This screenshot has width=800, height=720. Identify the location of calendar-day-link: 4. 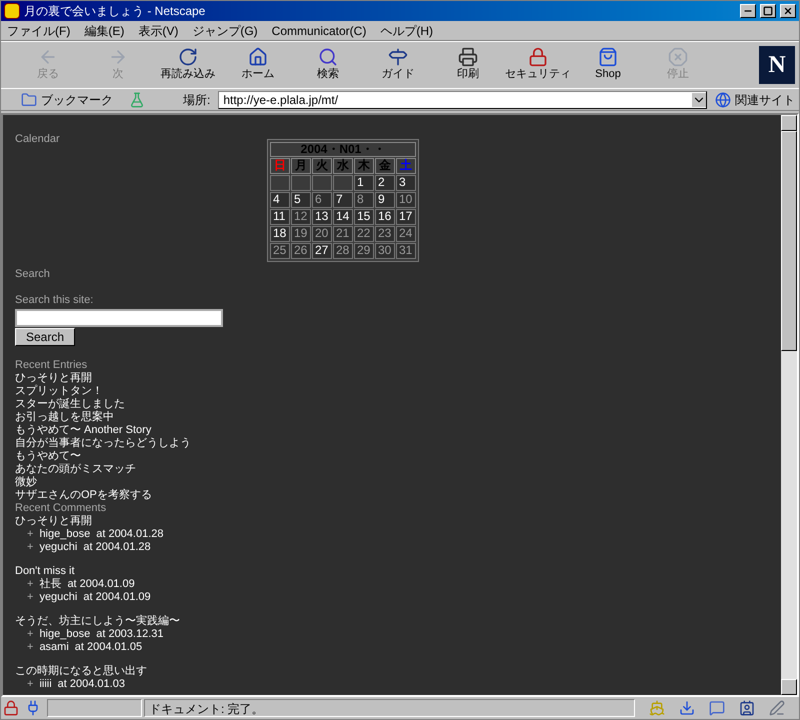
(280, 200).